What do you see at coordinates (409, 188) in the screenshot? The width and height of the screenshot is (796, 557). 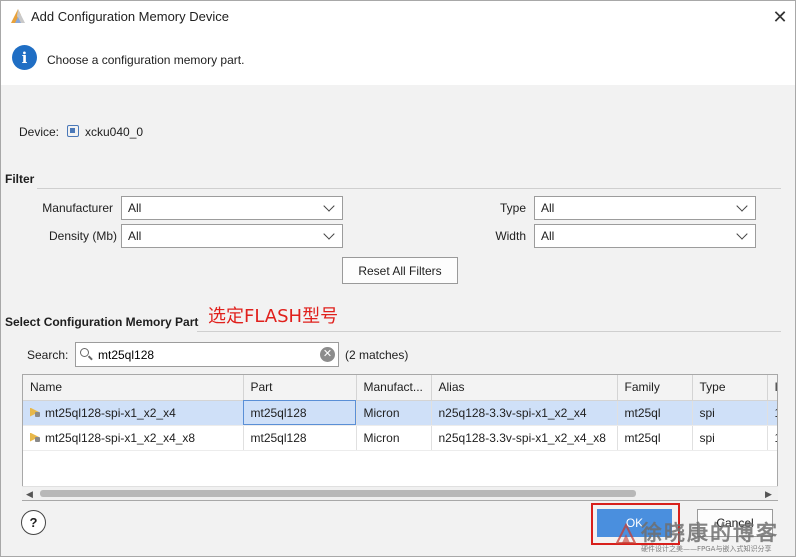 I see `filter-divider` at bounding box center [409, 188].